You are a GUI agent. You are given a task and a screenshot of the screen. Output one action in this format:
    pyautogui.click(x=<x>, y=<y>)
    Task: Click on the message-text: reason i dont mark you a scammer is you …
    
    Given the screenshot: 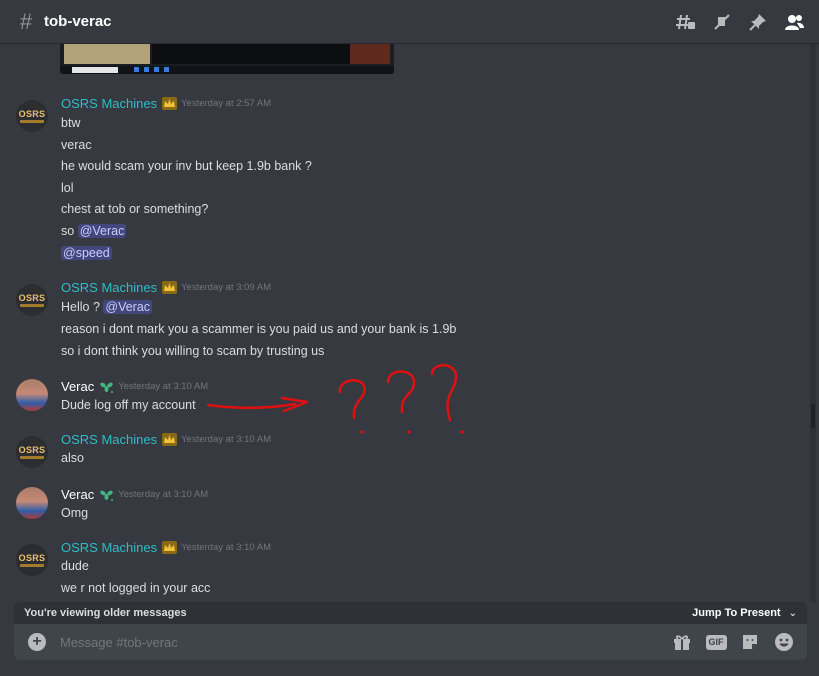 What is the action you would take?
    pyautogui.click(x=259, y=329)
    